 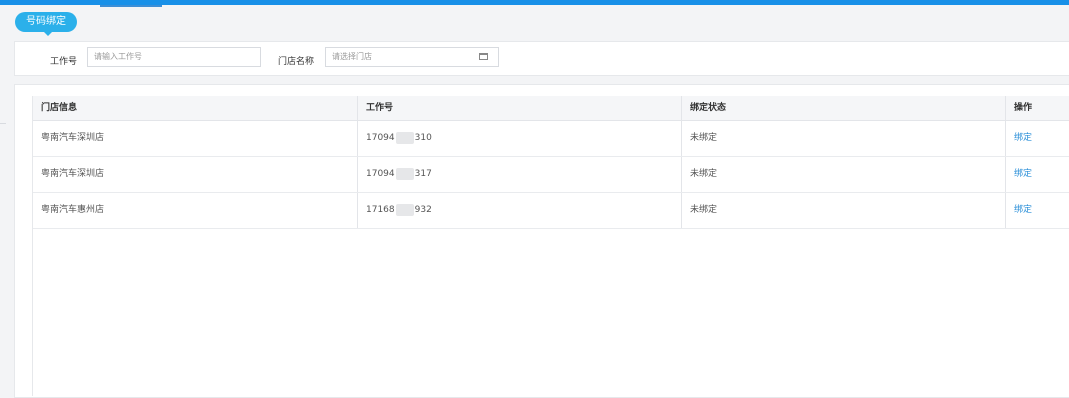 I want to click on store-cell: 粤南汽车惠州店, so click(x=73, y=210).